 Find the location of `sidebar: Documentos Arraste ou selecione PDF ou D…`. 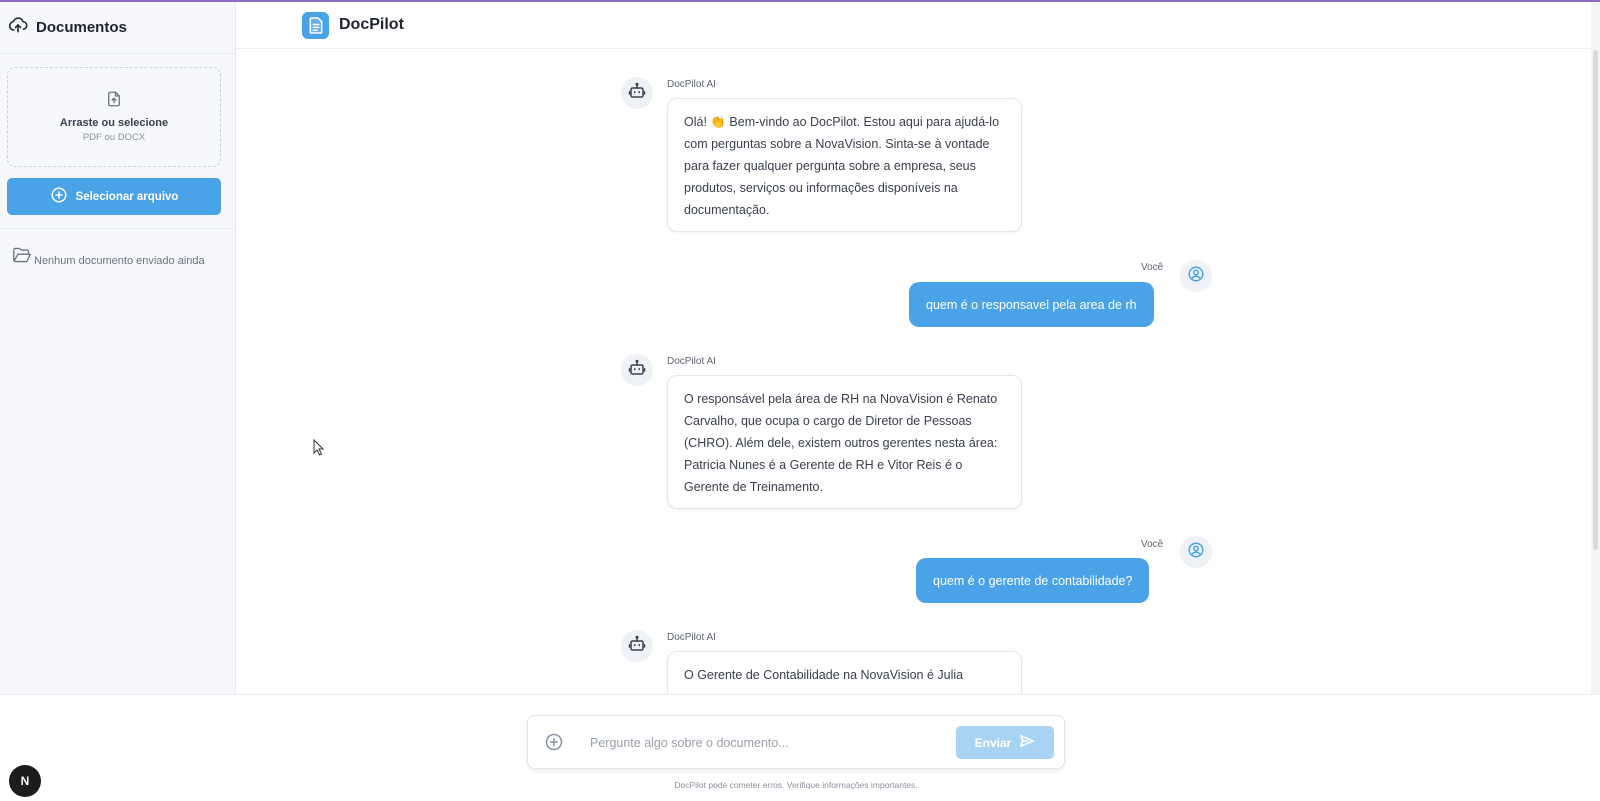

sidebar: Documentos Arraste ou selecione PDF ou D… is located at coordinates (118, 348).